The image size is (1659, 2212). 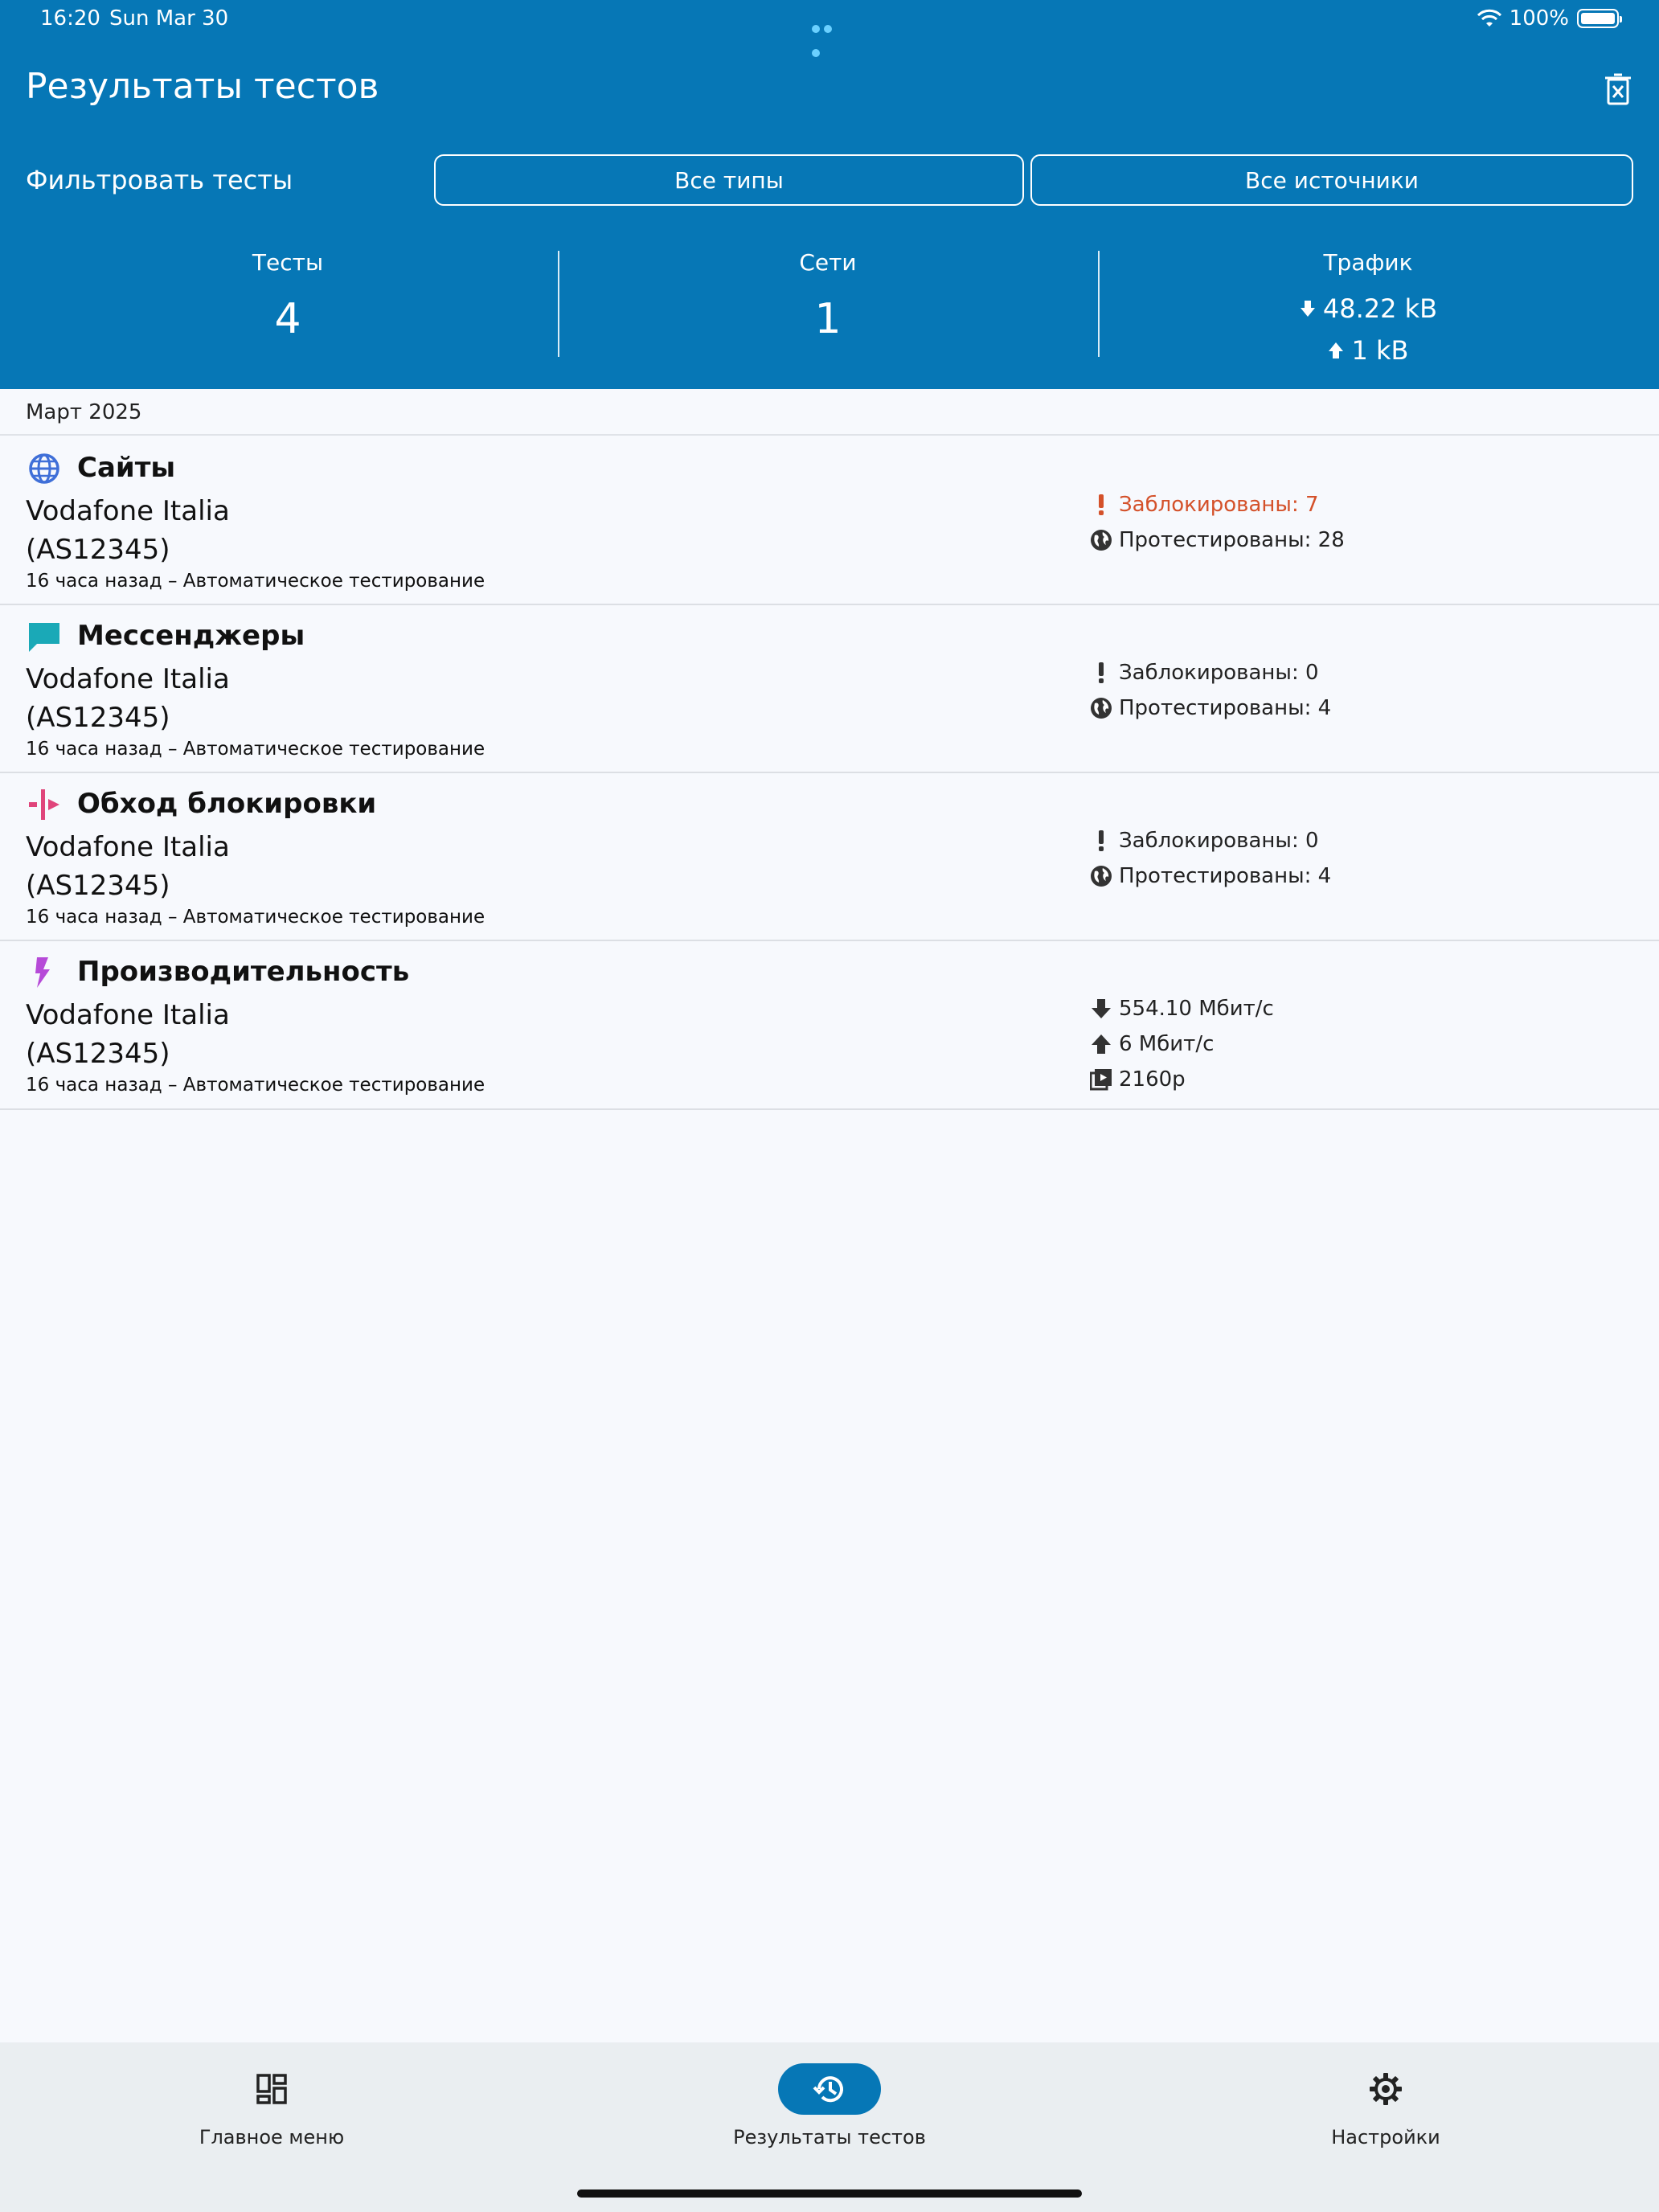 I want to click on battery-percent: 100%, so click(x=1539, y=18).